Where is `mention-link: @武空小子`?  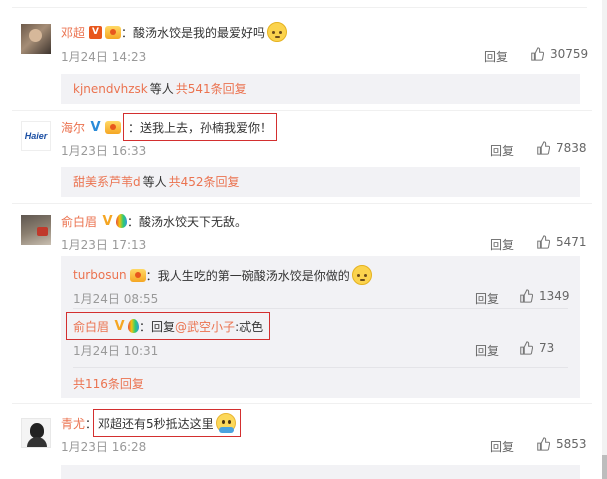
mention-link: @武空小子 is located at coordinates (205, 326).